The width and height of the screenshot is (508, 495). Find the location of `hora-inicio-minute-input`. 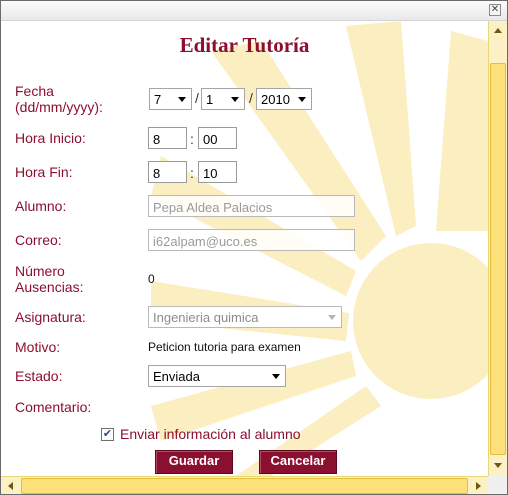

hora-inicio-minute-input is located at coordinates (217, 138).